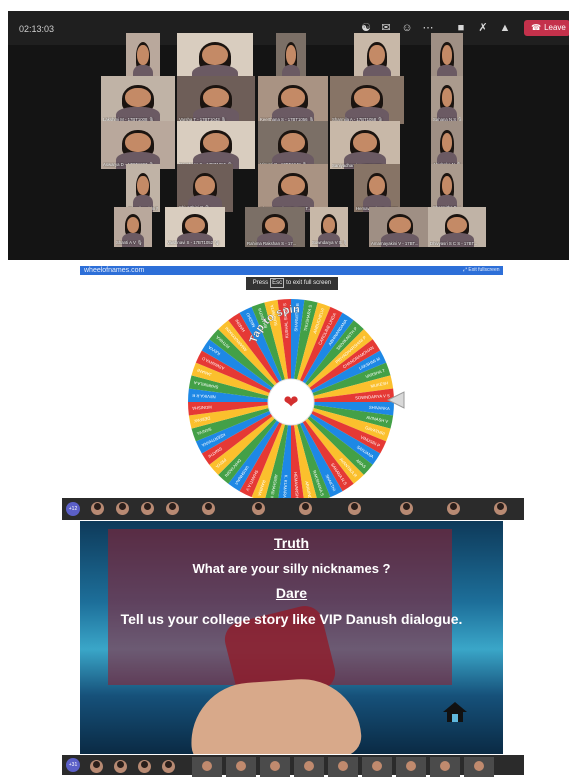 The width and height of the screenshot is (571, 777). I want to click on participant-tile: Sharmila A - 17BT1058 🎙, so click(367, 100).